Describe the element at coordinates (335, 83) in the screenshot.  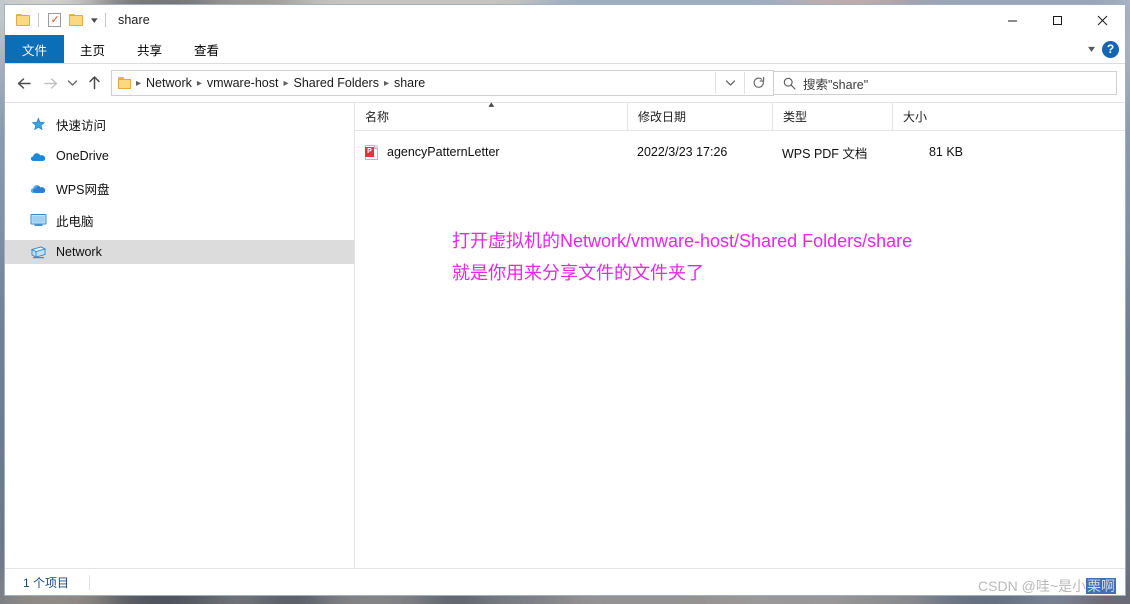
I see `breadcrumb-item-shared-folders: Shared Folders` at that location.